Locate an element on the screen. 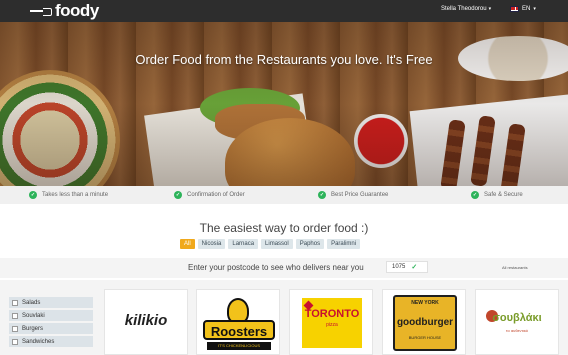 This screenshot has height=355, width=568. fork-icon is located at coordinates (41, 11).